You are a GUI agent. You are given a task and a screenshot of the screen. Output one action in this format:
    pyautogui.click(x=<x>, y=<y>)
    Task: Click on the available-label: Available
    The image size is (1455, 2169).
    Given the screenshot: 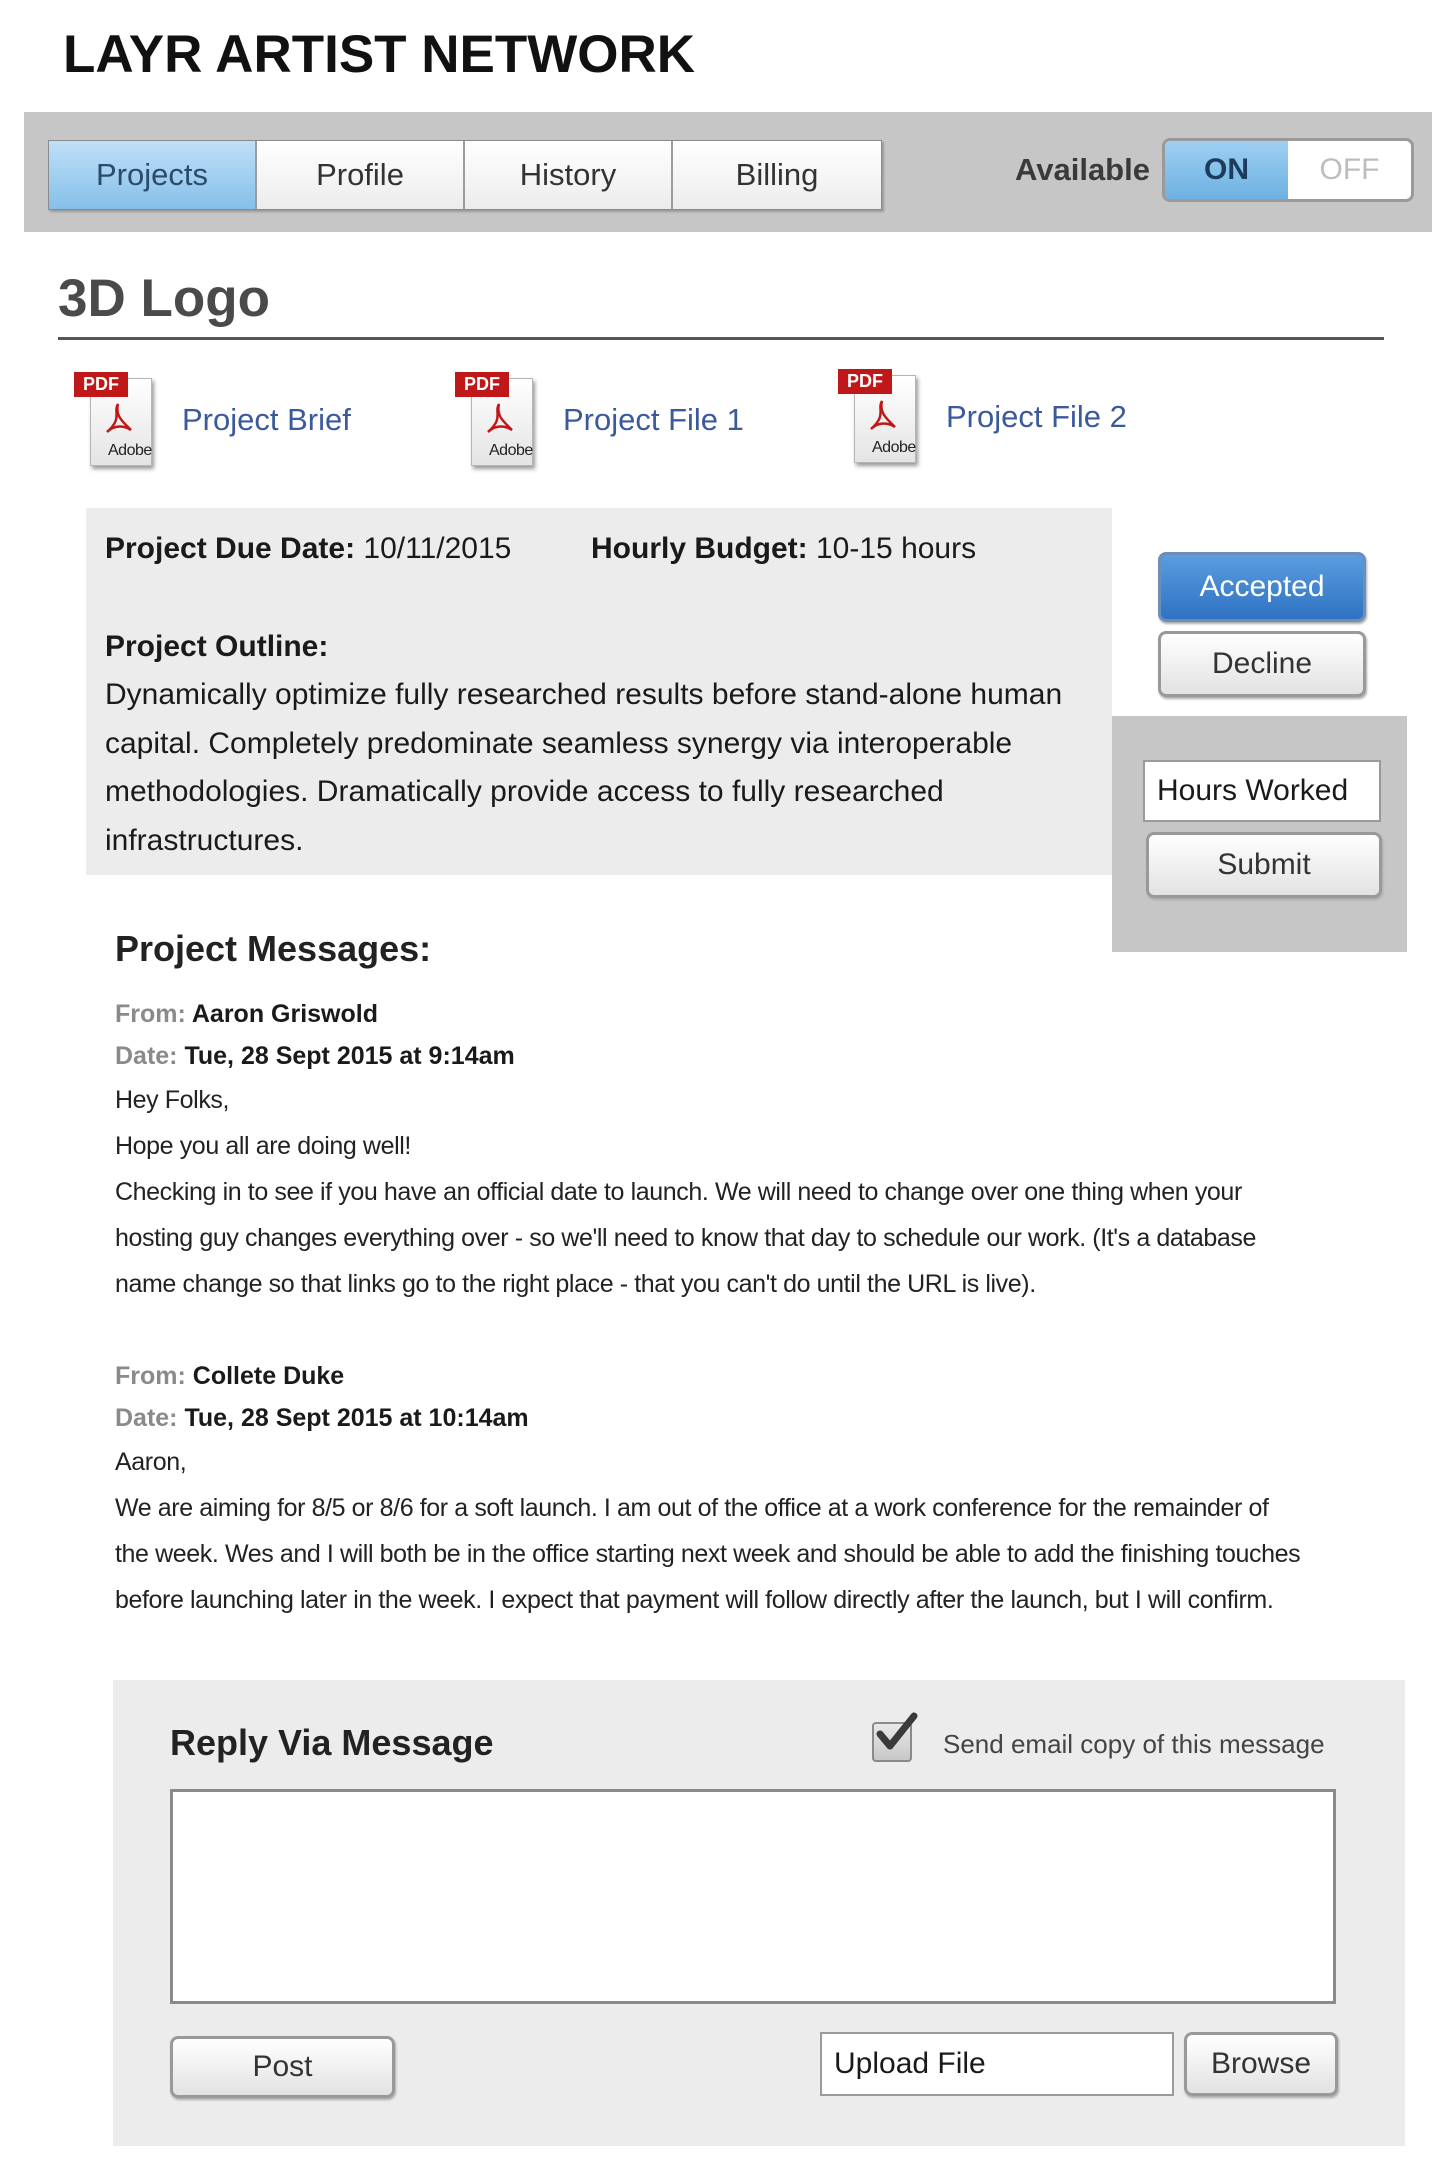 What is the action you would take?
    pyautogui.click(x=1082, y=169)
    